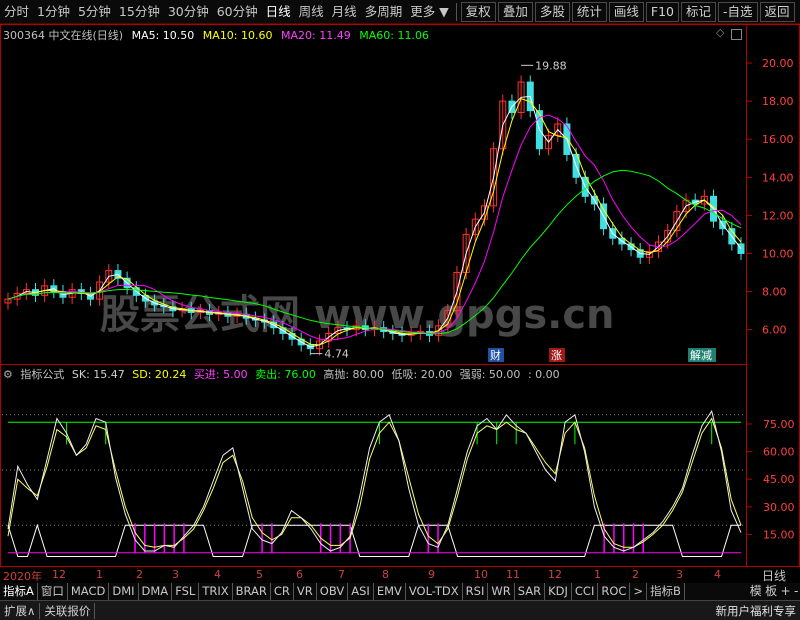 This screenshot has width=800, height=620. What do you see at coordinates (22, 576) in the screenshot?
I see `year-label: 2020年` at bounding box center [22, 576].